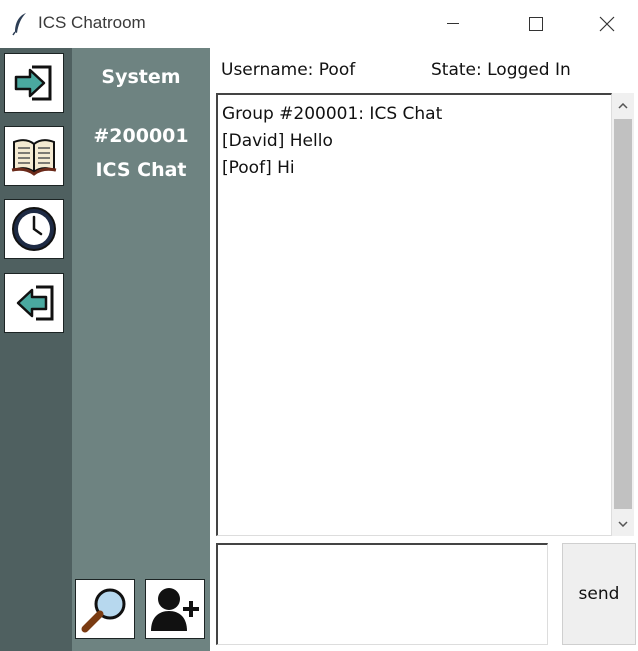 Image resolution: width=638 pixels, height=651 pixels. I want to click on clock-icon, so click(34, 229).